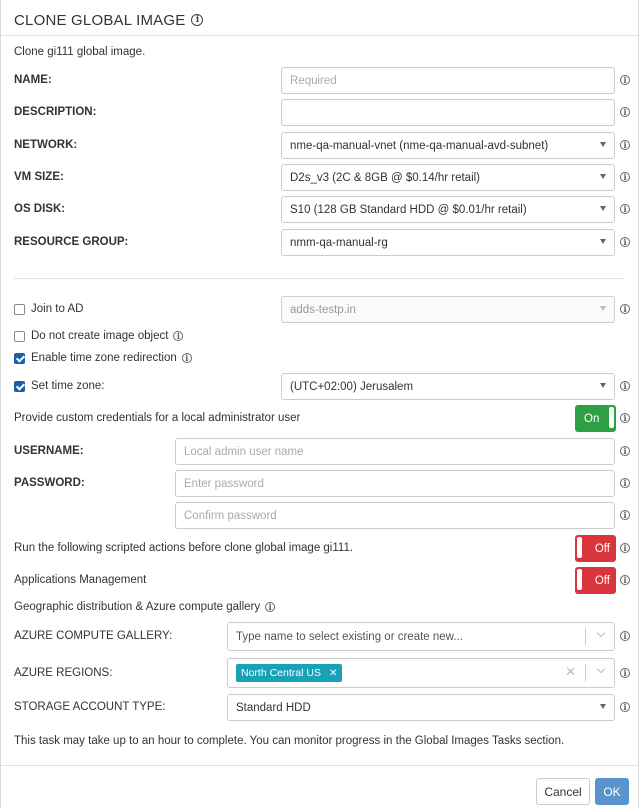 The width and height of the screenshot is (639, 808). What do you see at coordinates (19, 309) in the screenshot?
I see `join-ad-checkbox` at bounding box center [19, 309].